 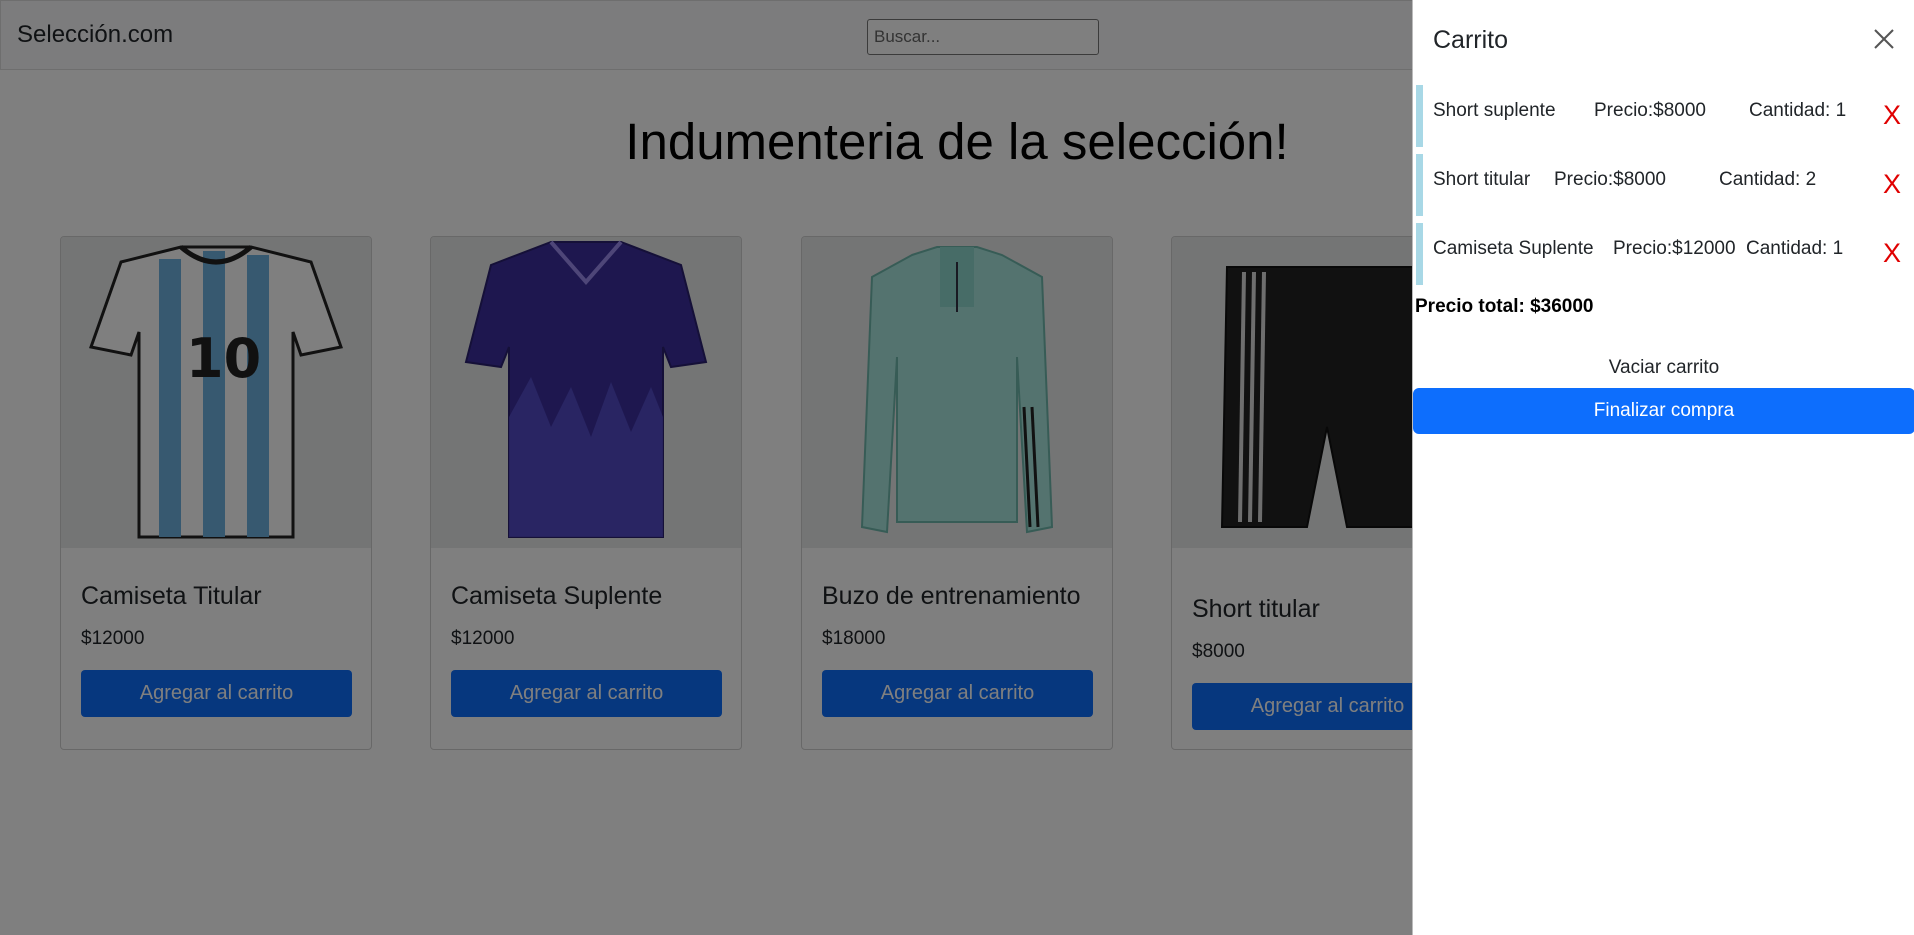 I want to click on cart-total: Precio total: $36000, so click(x=1504, y=306).